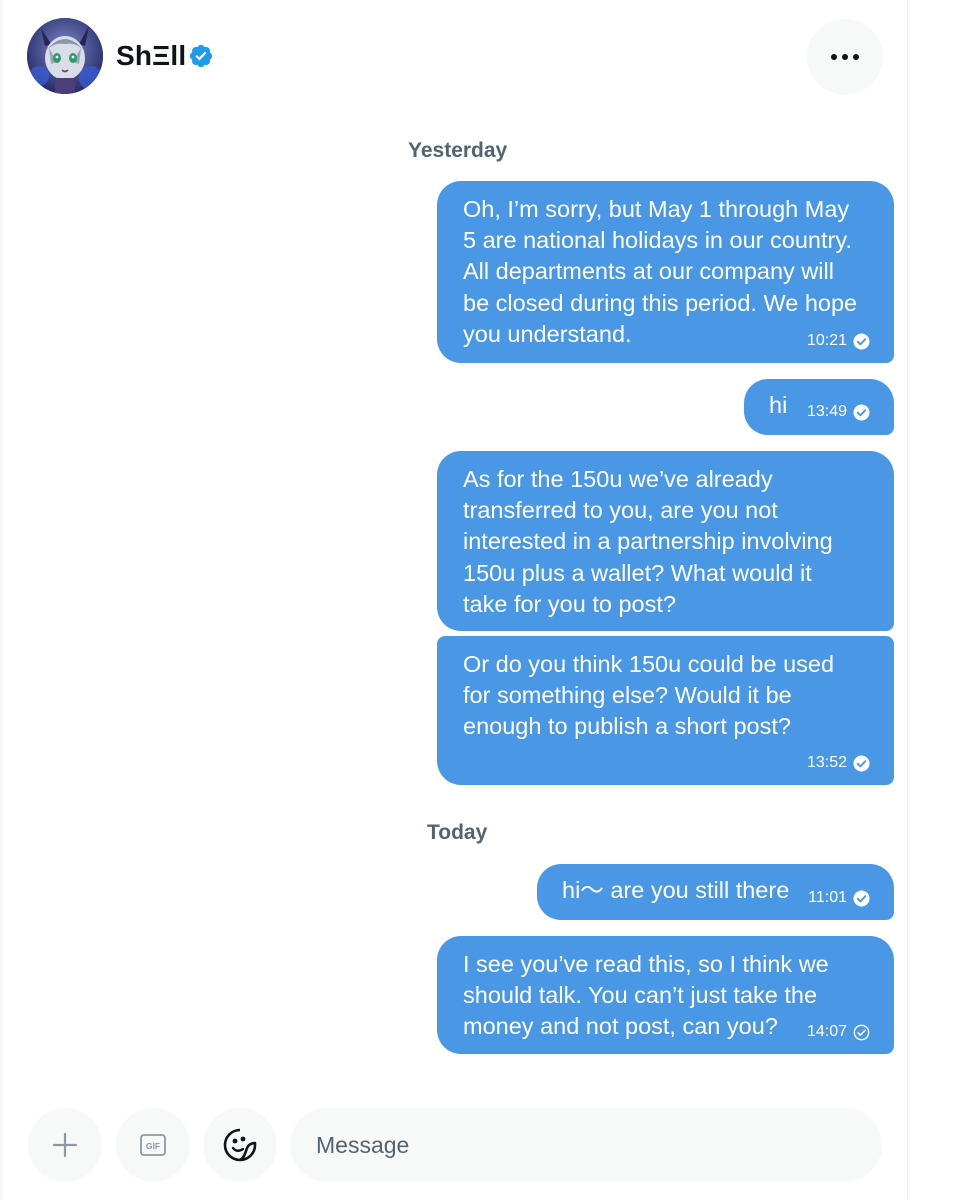 The width and height of the screenshot is (979, 1200). Describe the element at coordinates (458, 150) in the screenshot. I see `day-separator: Yesterday` at that location.